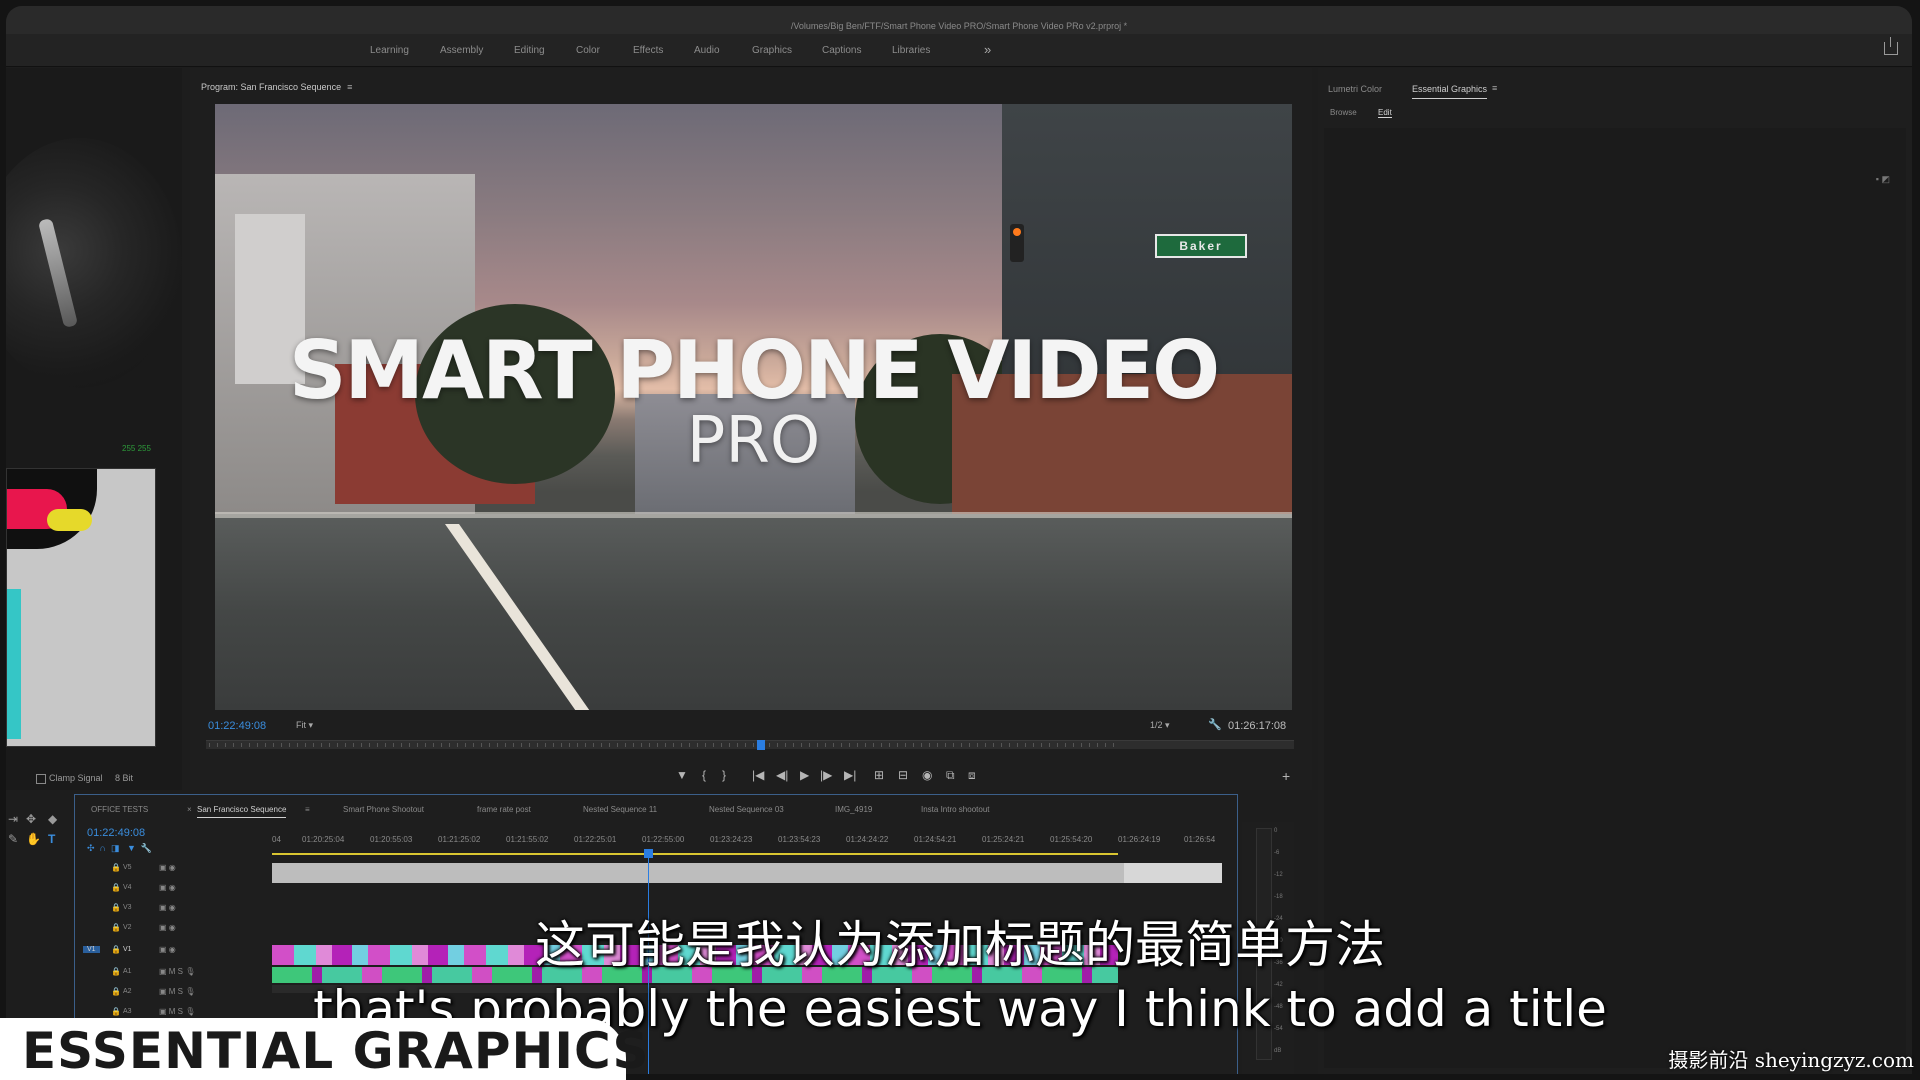  Describe the element at coordinates (349, 87) in the screenshot. I see `panel-menu-icon: ≡` at that location.